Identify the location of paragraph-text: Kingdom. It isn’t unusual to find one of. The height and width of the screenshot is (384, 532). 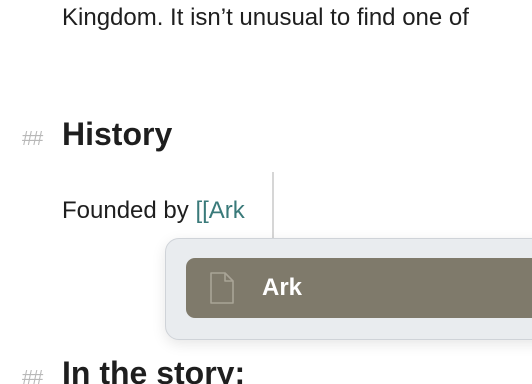
(265, 17).